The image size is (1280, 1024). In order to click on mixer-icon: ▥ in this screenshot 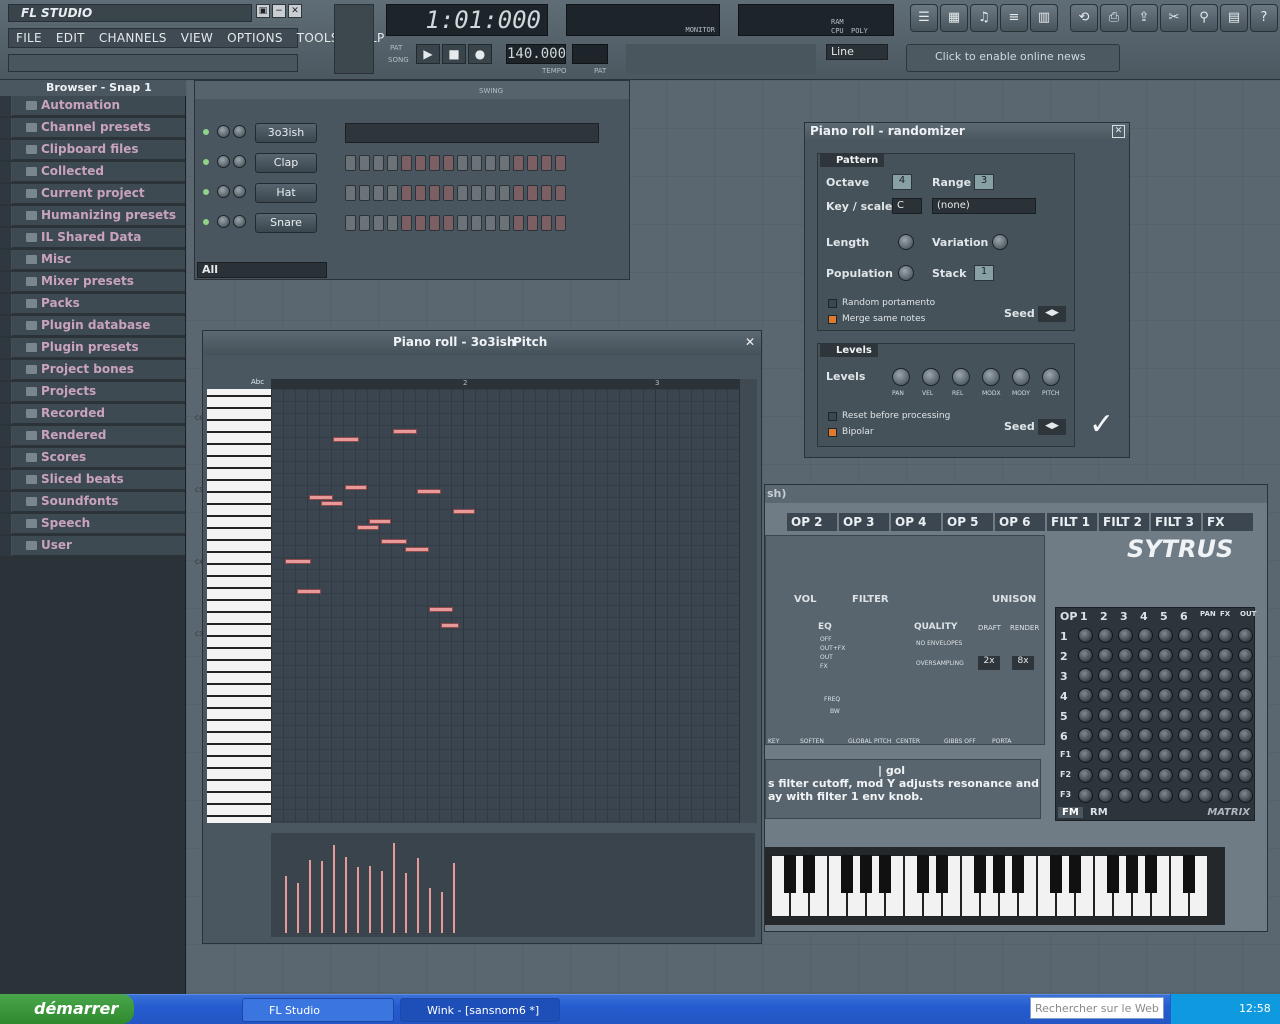, I will do `click(1044, 18)`.